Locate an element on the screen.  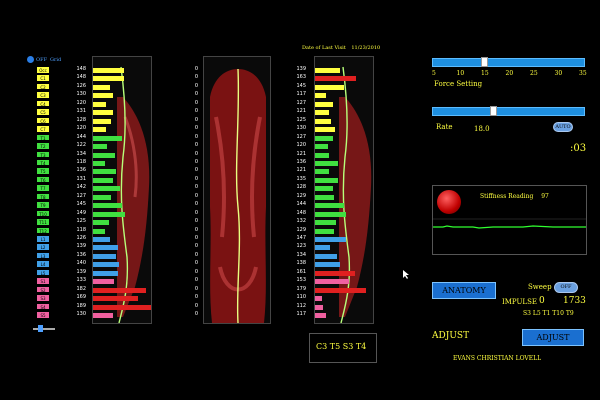
segment-t6: T6 is located at coordinates (43, 179).